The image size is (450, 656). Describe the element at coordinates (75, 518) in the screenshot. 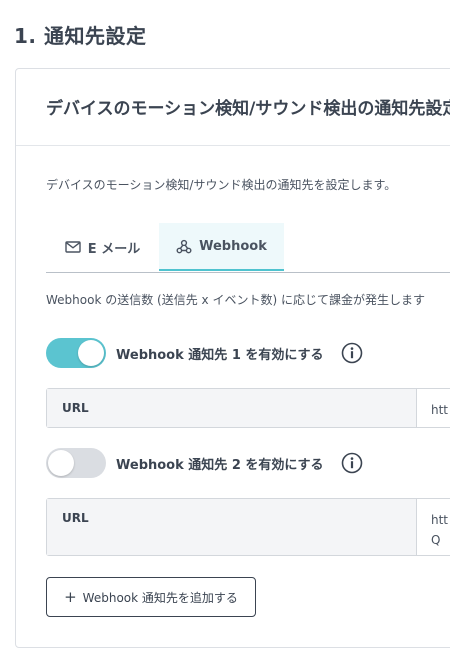

I see `webhook-2-url-label: URL` at that location.